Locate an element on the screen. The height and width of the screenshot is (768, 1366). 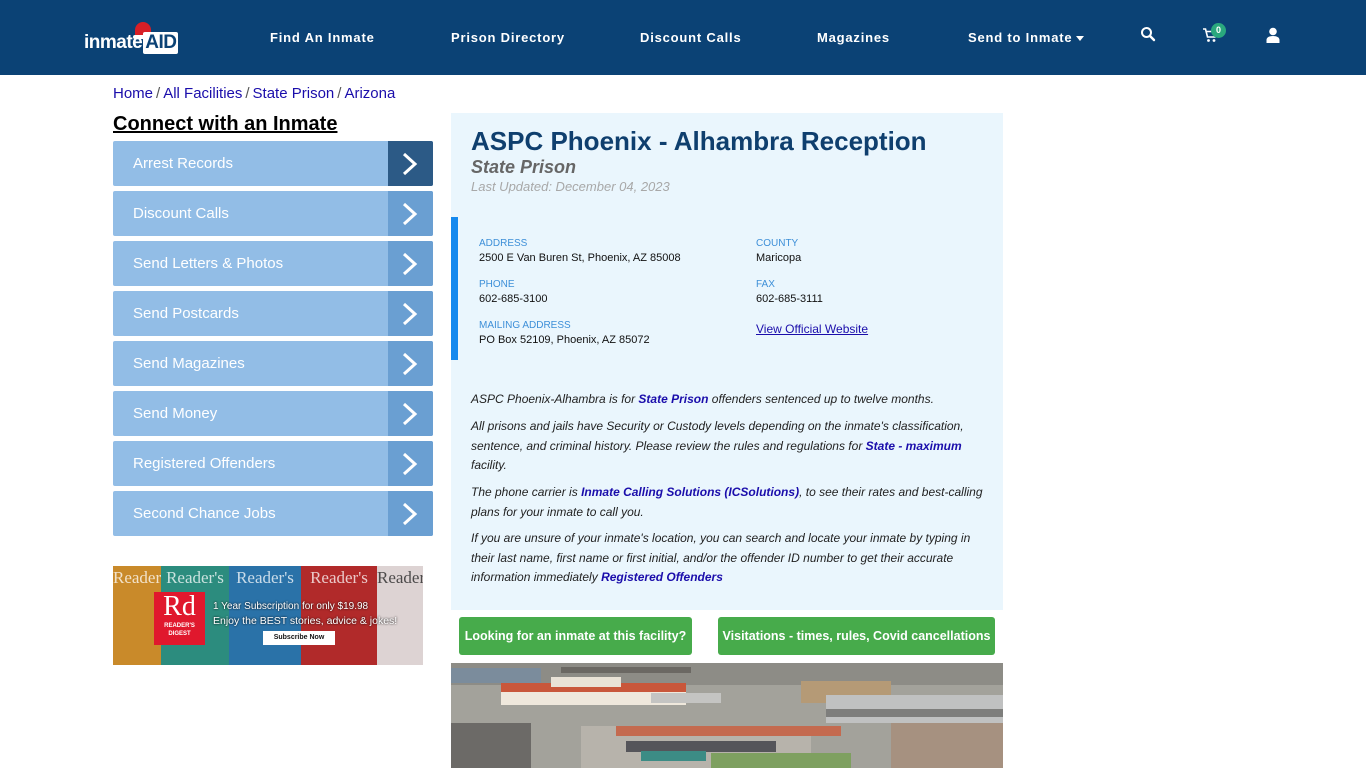
sidebar-item-label: Second Chance Jobs is located at coordinates (204, 513).